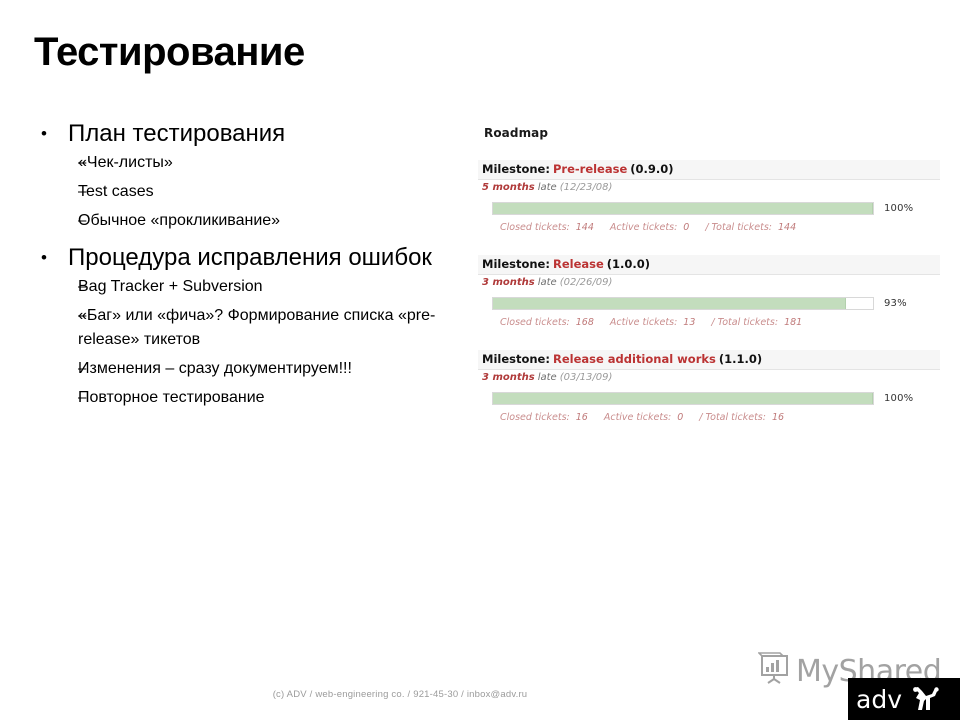 The height and width of the screenshot is (720, 960). What do you see at coordinates (709, 376) in the screenshot?
I see `milestone-due: 3 months late (03/13/09)` at bounding box center [709, 376].